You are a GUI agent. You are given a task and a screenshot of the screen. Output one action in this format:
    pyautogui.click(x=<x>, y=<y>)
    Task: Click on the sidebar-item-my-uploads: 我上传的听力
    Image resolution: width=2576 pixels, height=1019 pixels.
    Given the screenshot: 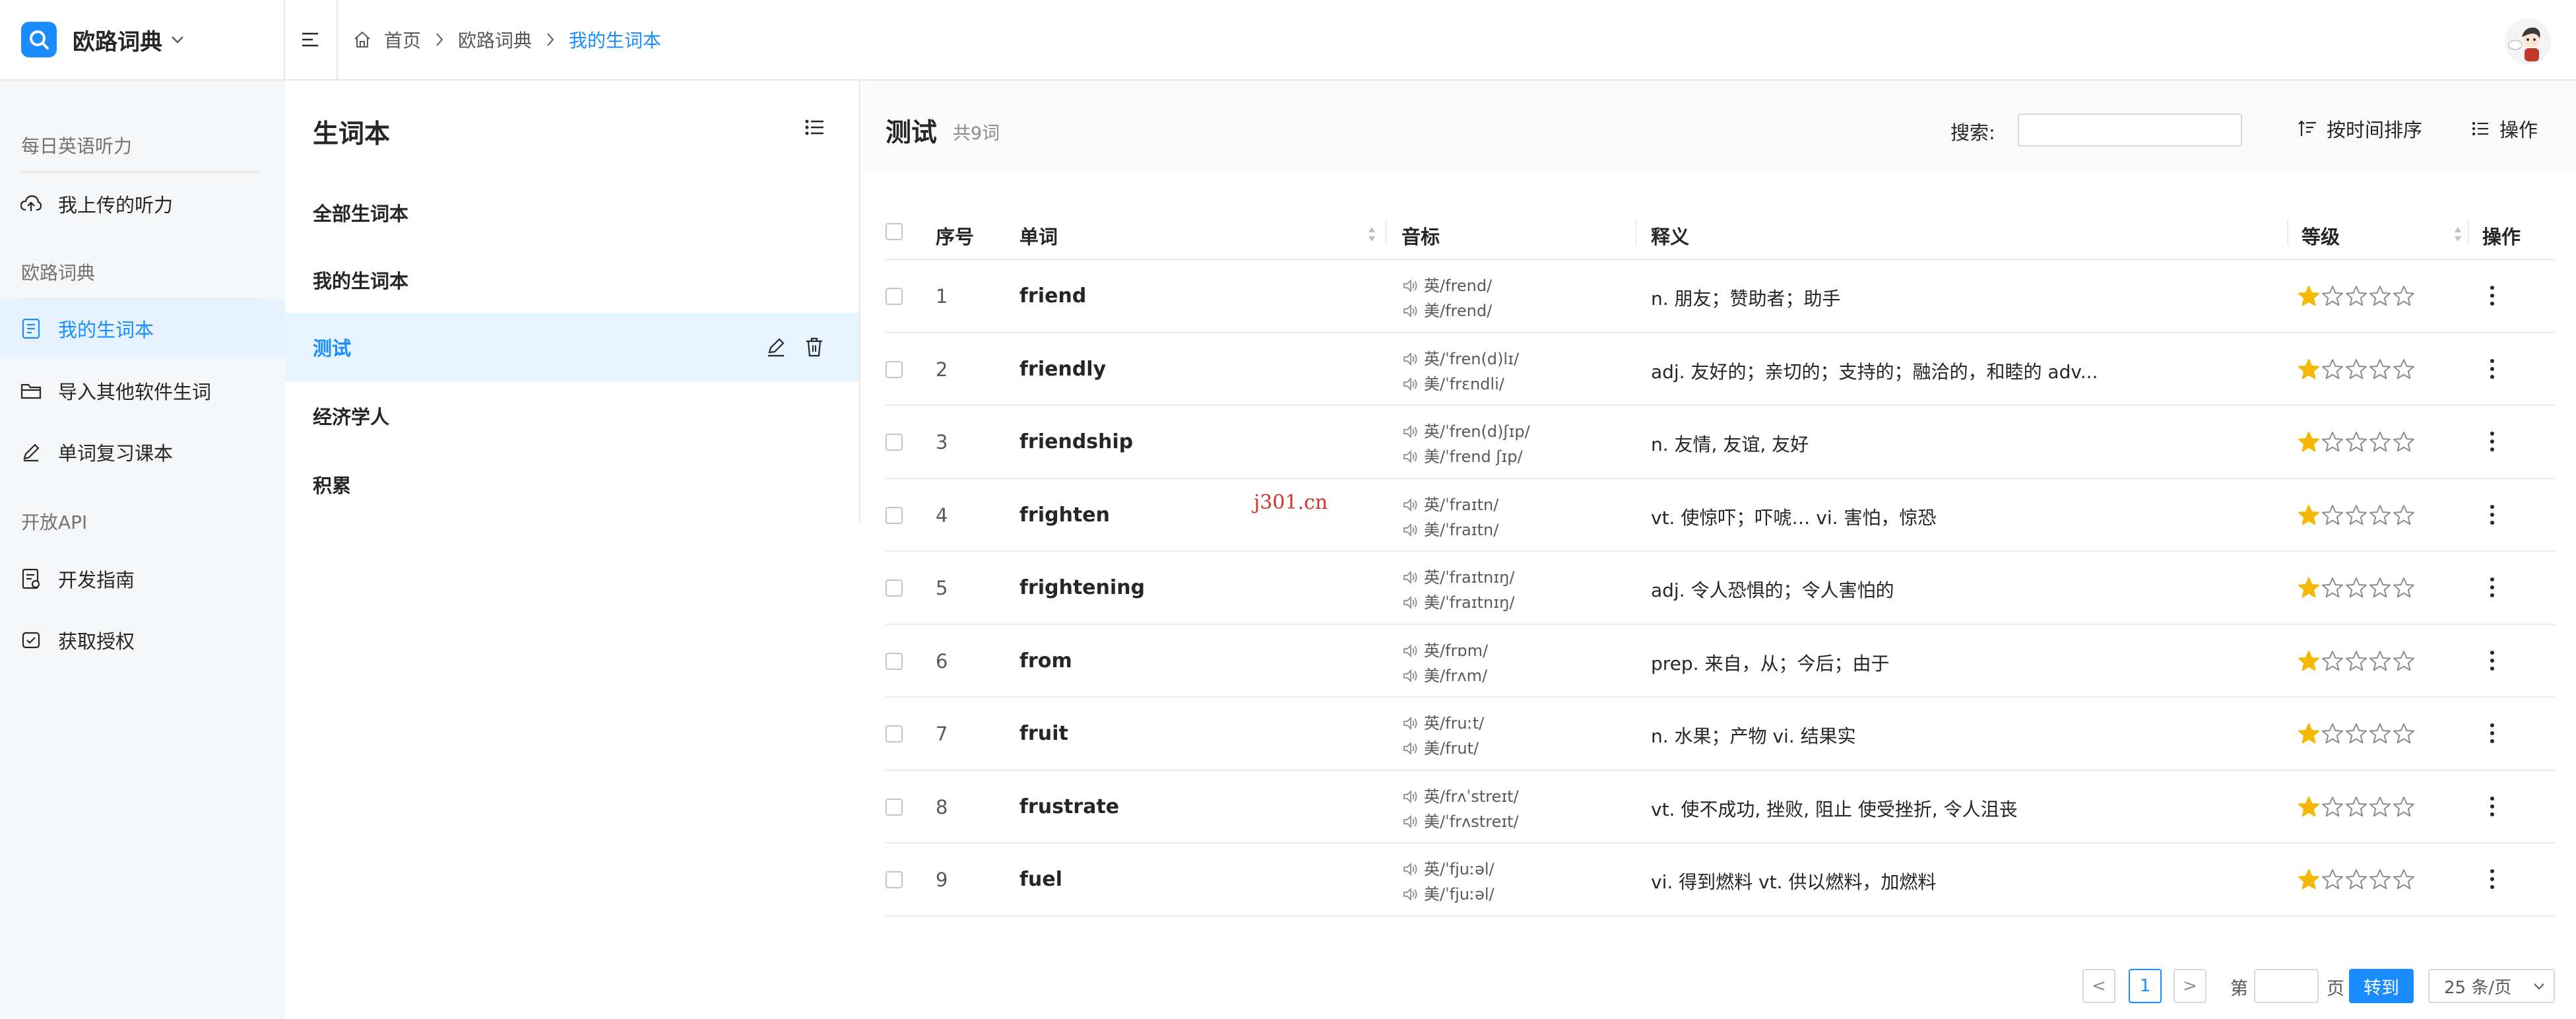 What is the action you would take?
    pyautogui.click(x=142, y=204)
    